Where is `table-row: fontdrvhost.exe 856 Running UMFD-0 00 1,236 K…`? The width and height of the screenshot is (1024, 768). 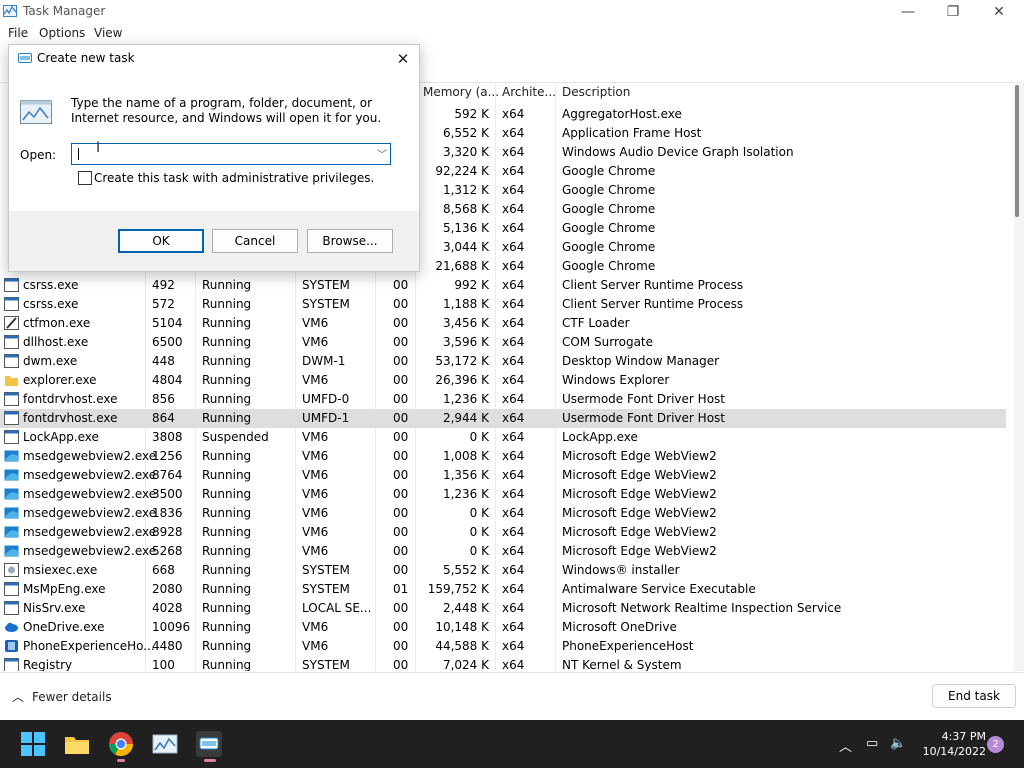
table-row: fontdrvhost.exe 856 Running UMFD-0 00 1,236 K… is located at coordinates (503, 399).